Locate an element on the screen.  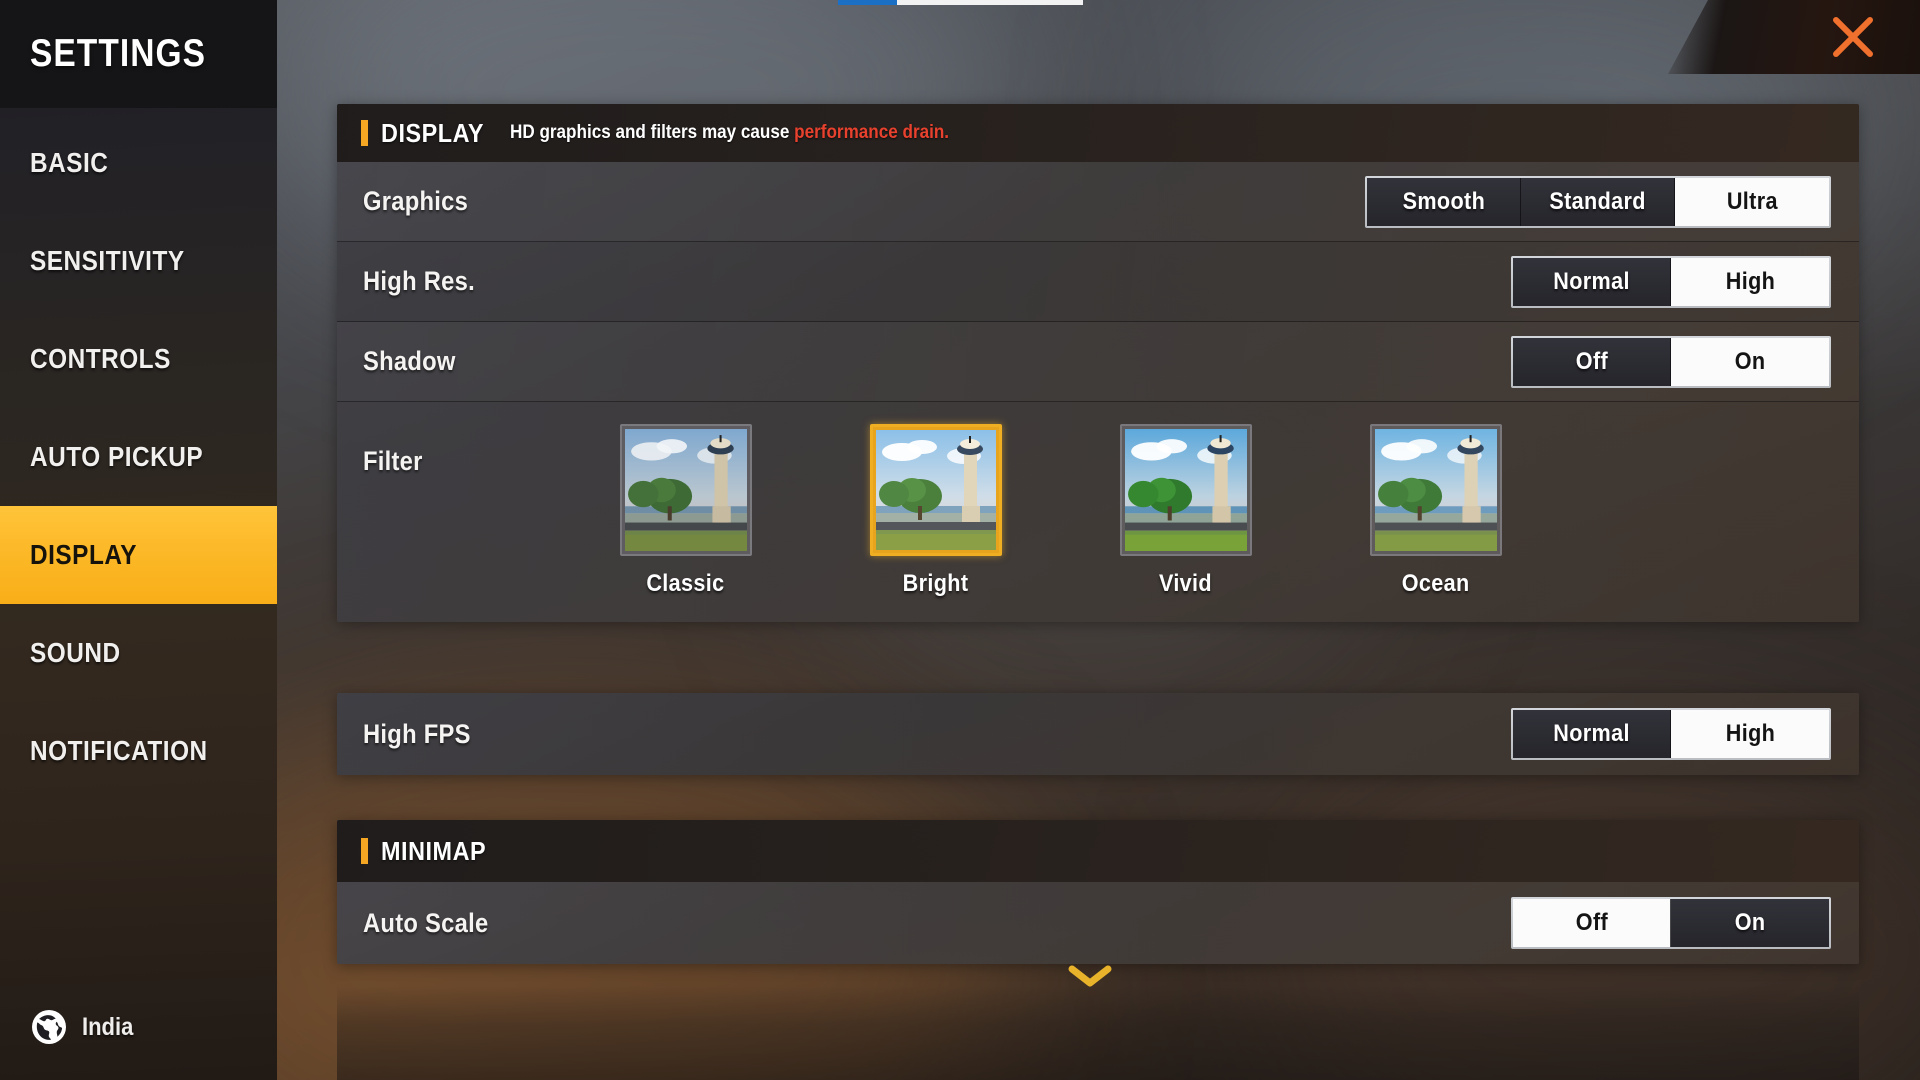
row-high-res: High Res. Normal High is located at coordinates (1098, 282).